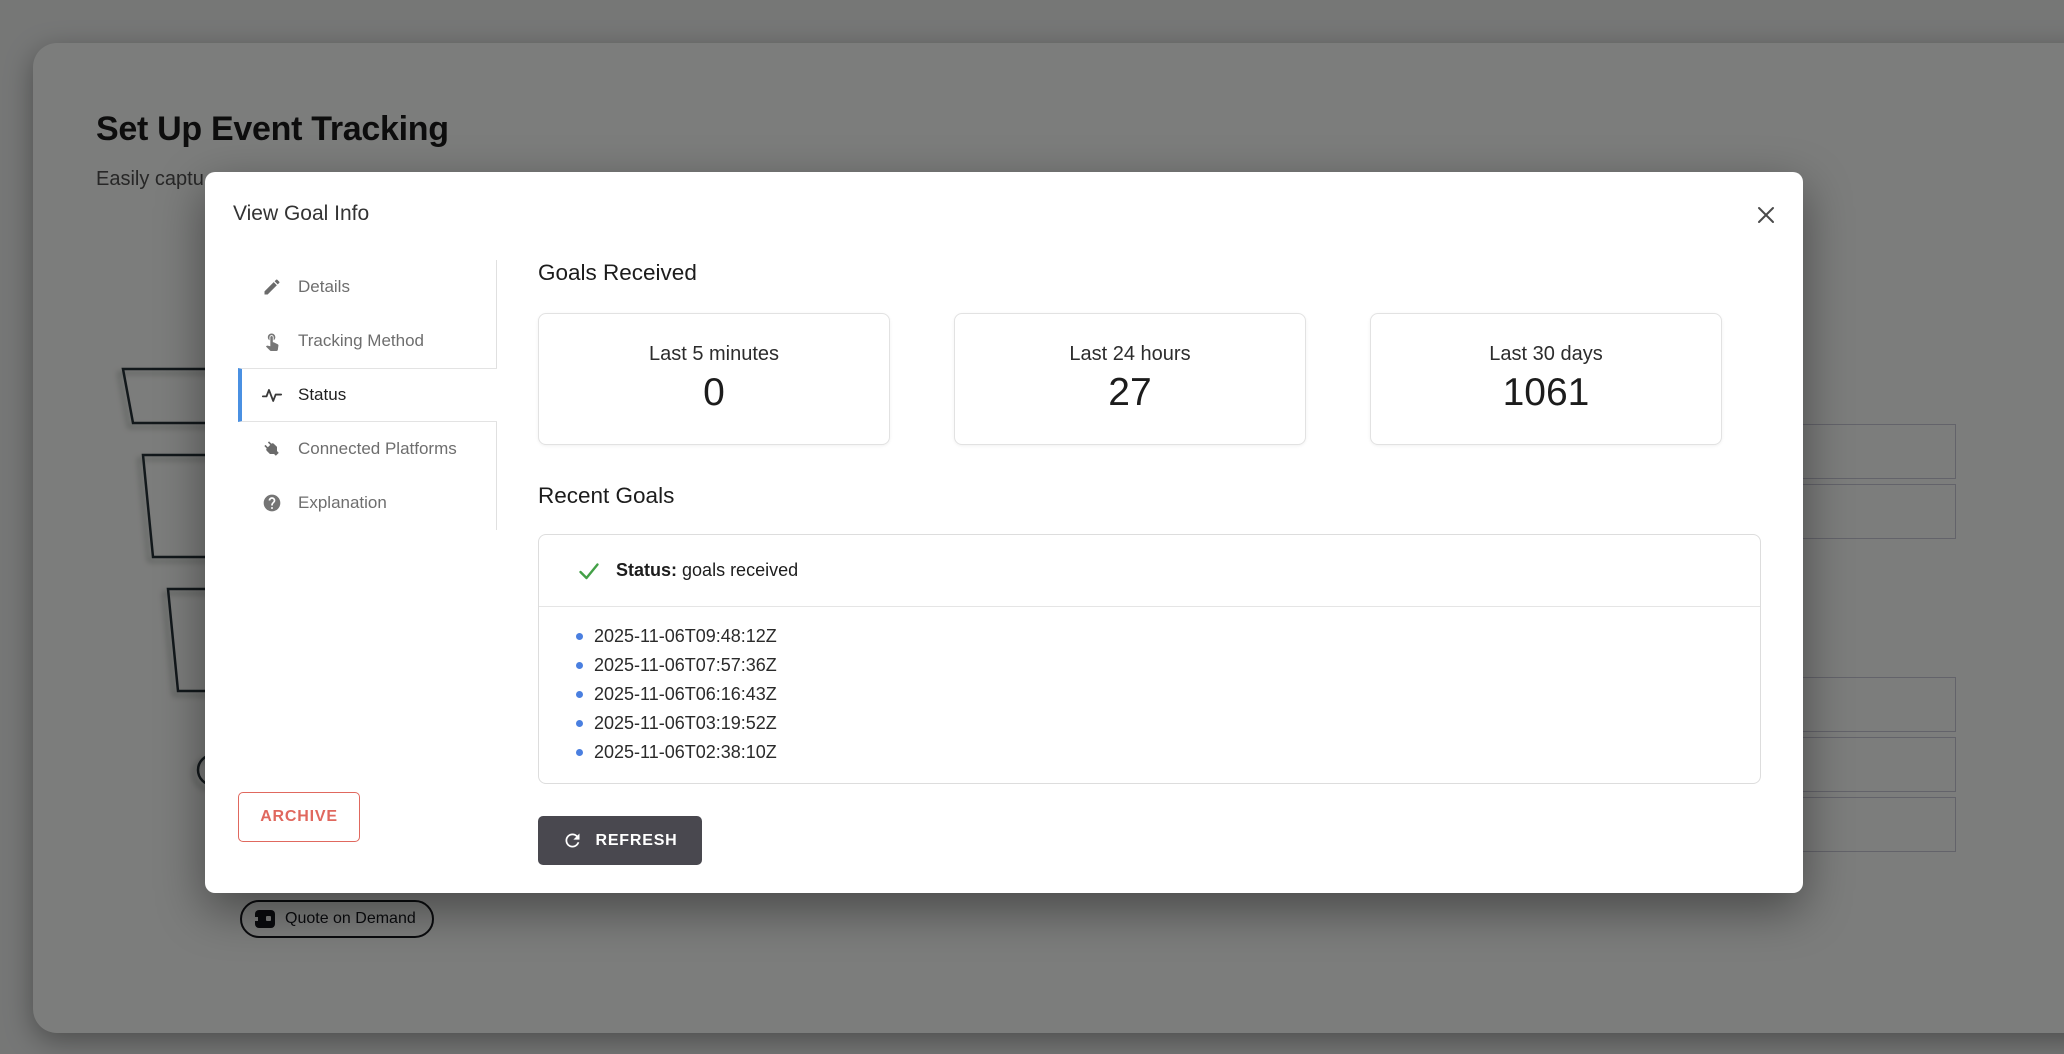 This screenshot has height=1054, width=2064. I want to click on stat-card-value: 27, so click(1130, 392).